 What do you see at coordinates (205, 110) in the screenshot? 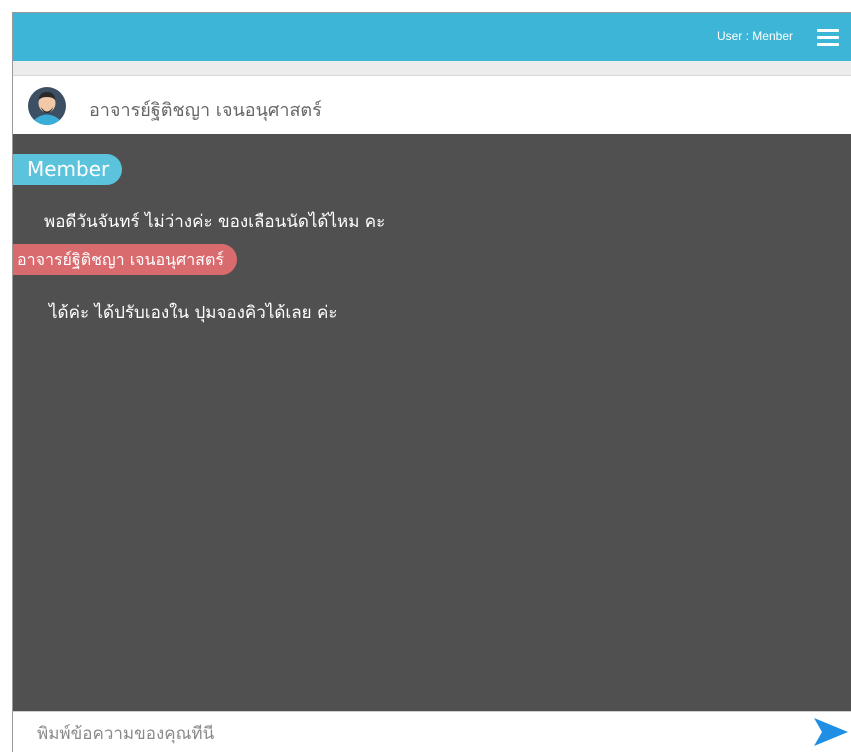
I see `contact-name: อาจารย์ฐิติชญา เจนอนุศาสตร์` at bounding box center [205, 110].